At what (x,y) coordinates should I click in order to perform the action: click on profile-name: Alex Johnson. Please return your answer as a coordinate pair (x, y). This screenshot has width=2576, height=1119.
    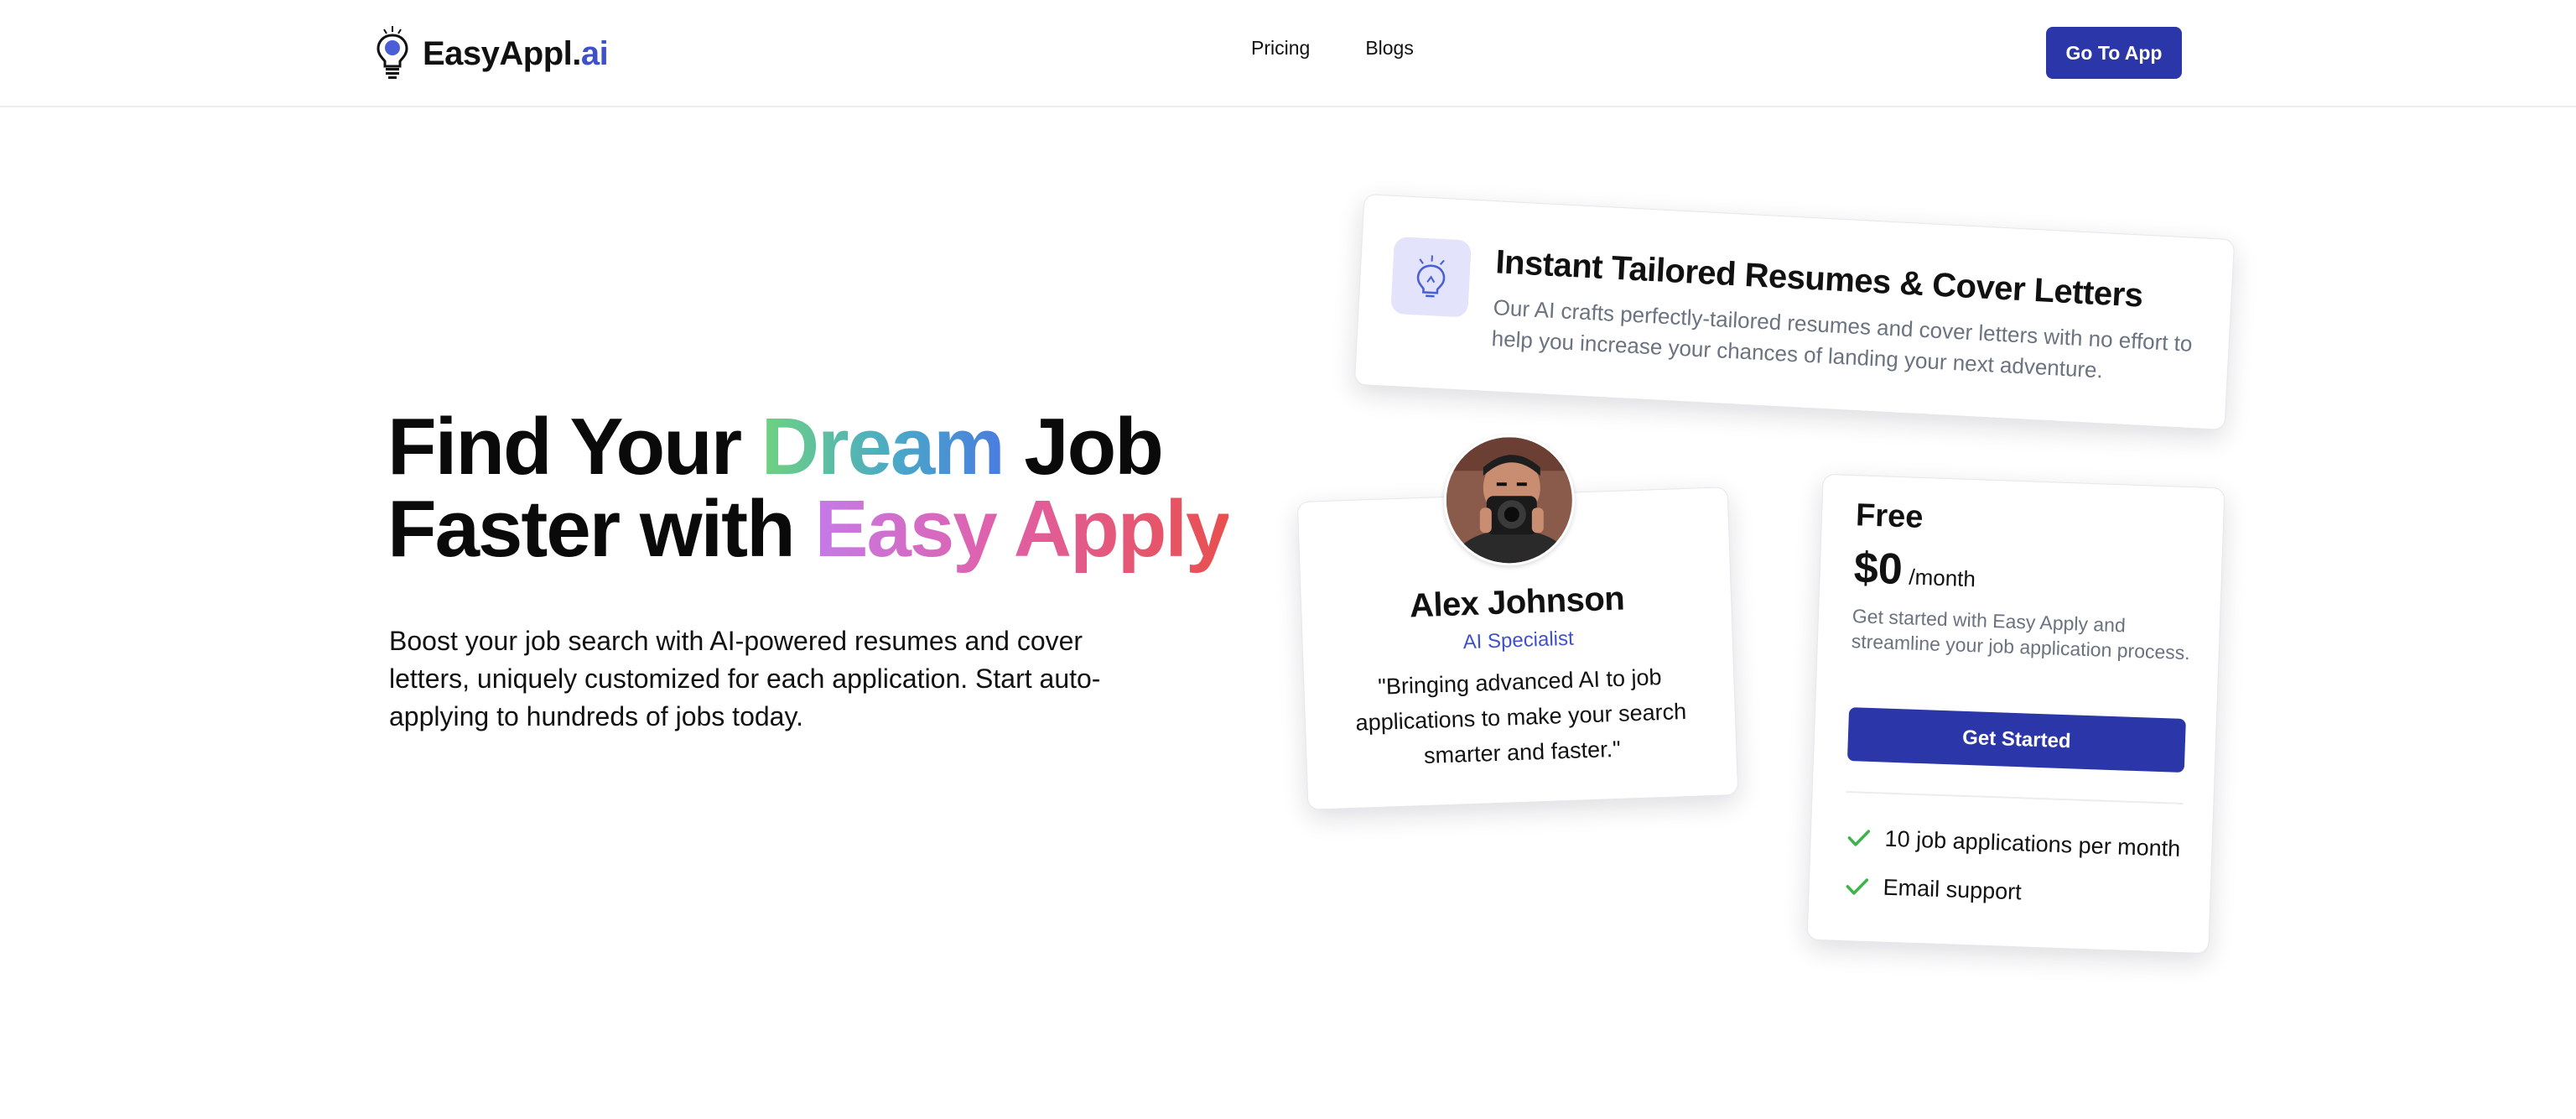
    Looking at the image, I should click on (1517, 602).